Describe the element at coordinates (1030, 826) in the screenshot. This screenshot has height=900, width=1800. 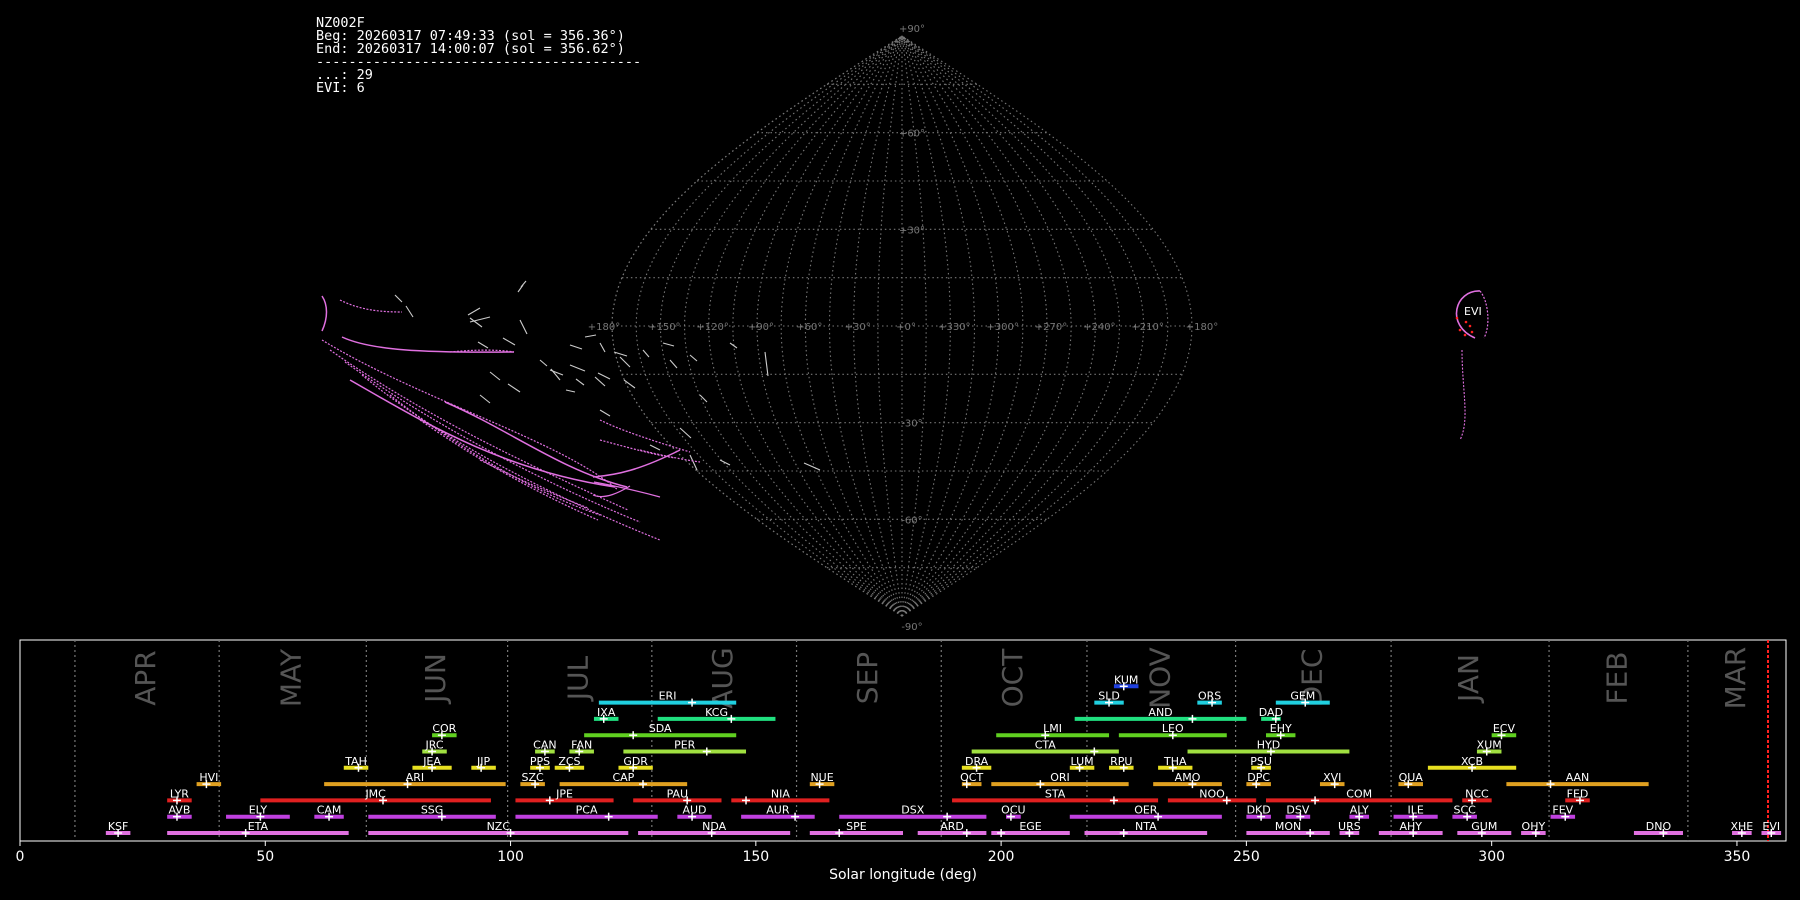
I see `shower-label: EGE` at that location.